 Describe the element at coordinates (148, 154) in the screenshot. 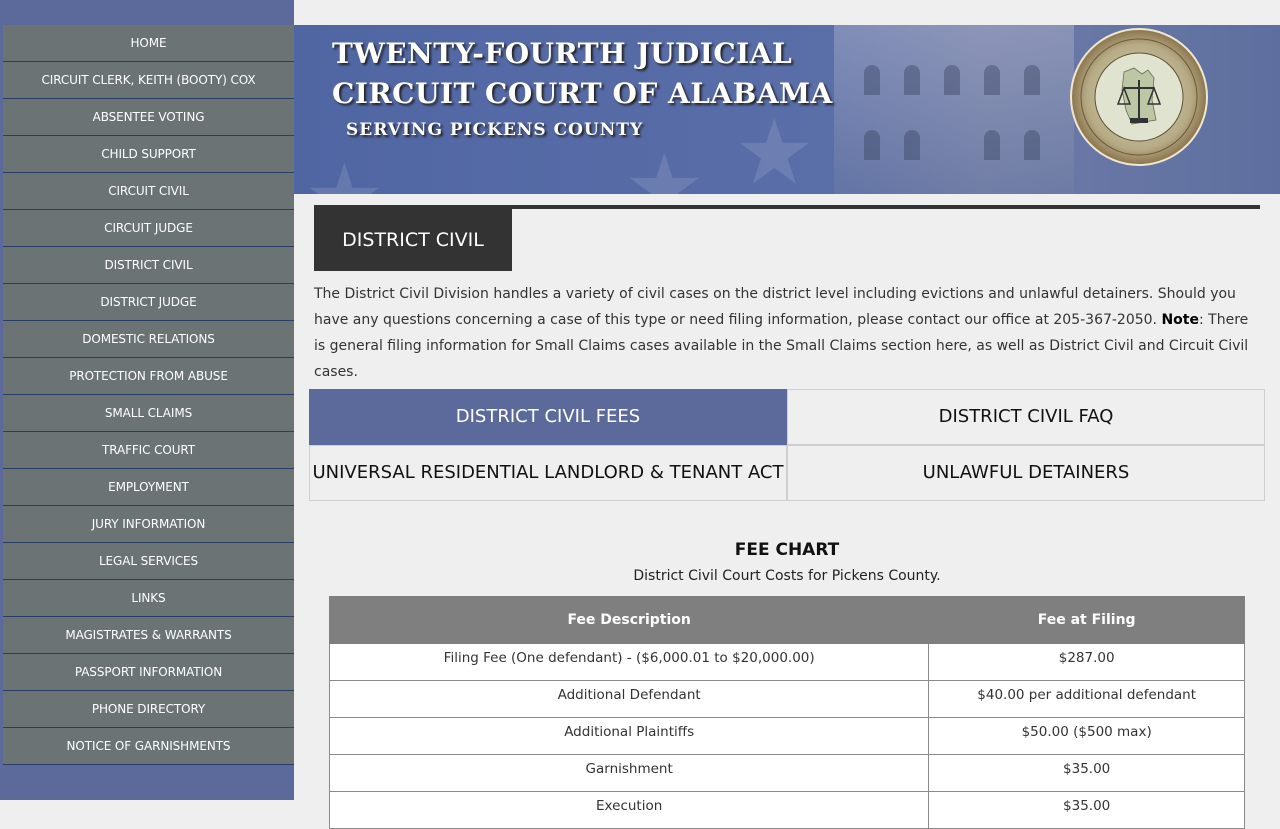

I see `nav-item-child-support: CHILD SUPPORT` at that location.